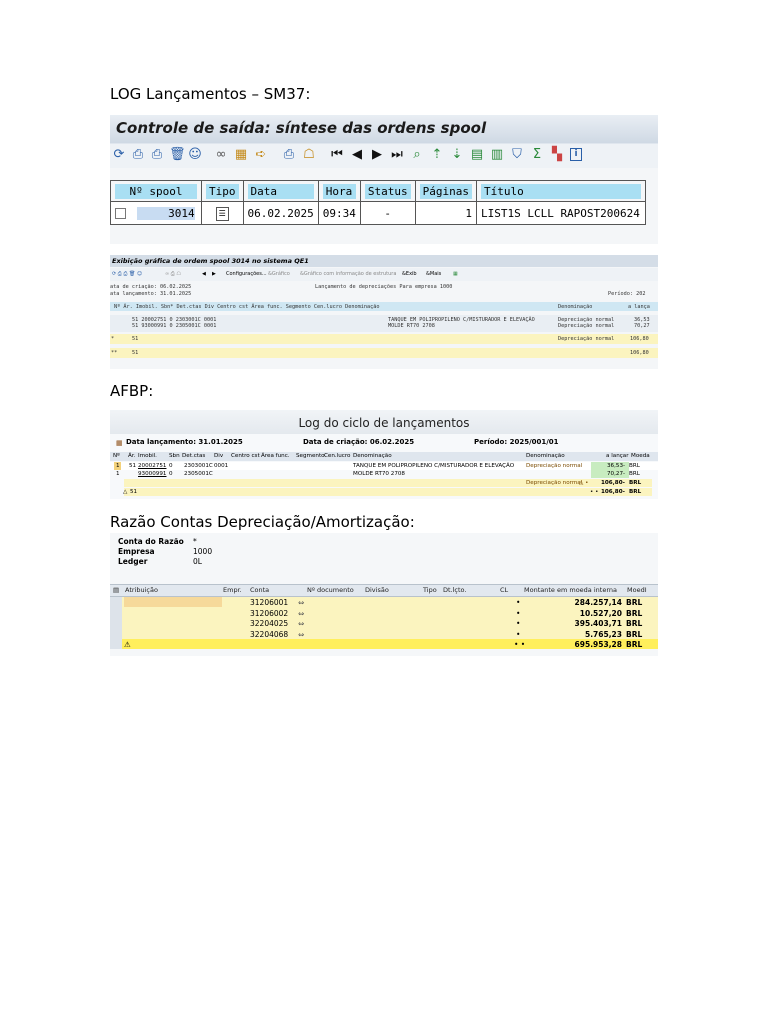 This screenshot has width=768, height=1024. Describe the element at coordinates (516, 442) in the screenshot. I see `afbp-periodo: Período: 2025/001/01` at that location.